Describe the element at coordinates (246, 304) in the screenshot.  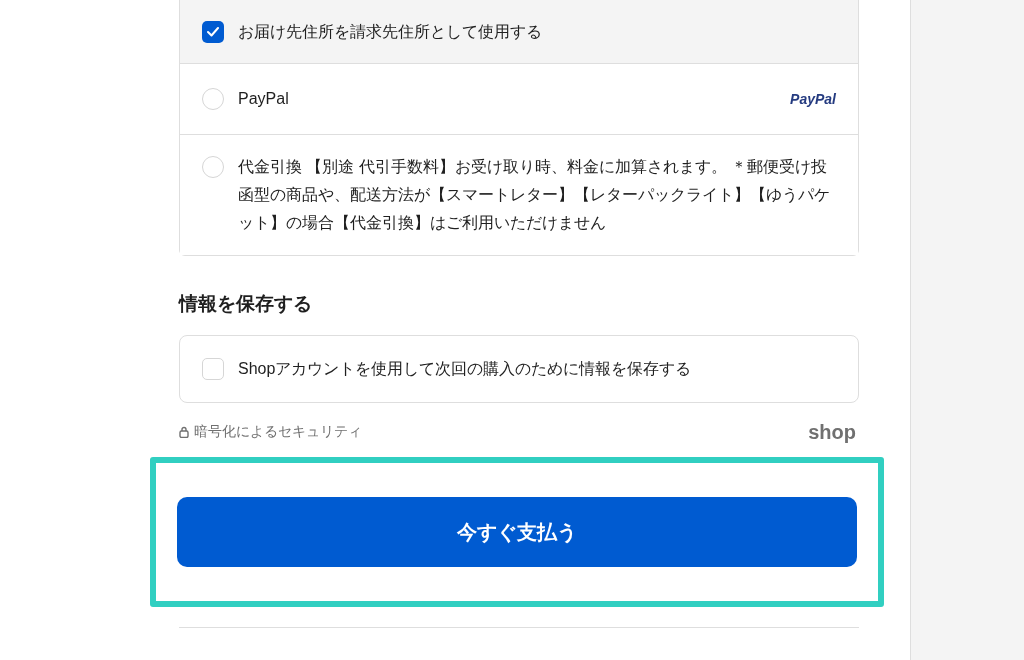
I see `section-heading: 情報を保存する` at that location.